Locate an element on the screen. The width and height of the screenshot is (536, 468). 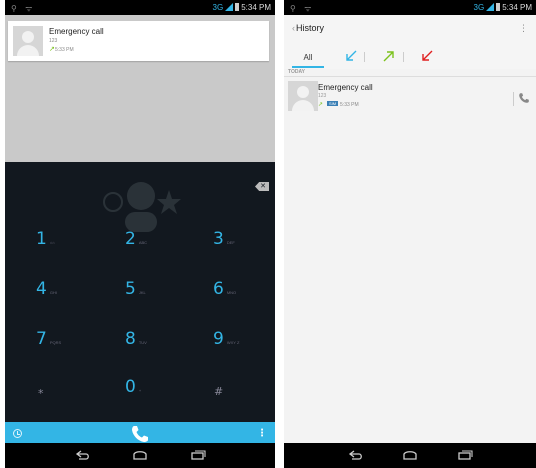
key-7: 7 PQRS is located at coordinates (66, 344).